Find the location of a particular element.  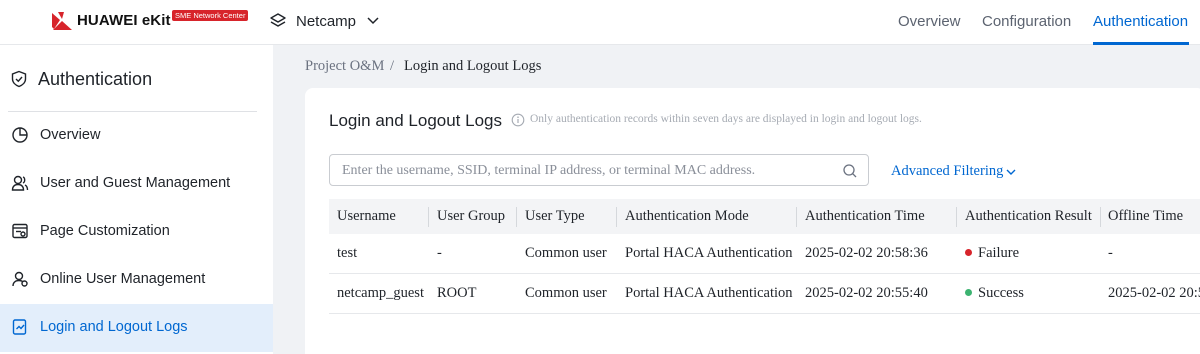

info-icon is located at coordinates (518, 120).